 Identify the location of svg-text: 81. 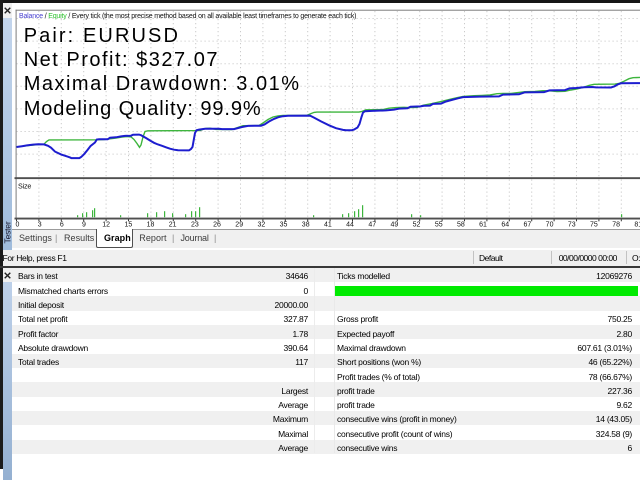
(637, 225).